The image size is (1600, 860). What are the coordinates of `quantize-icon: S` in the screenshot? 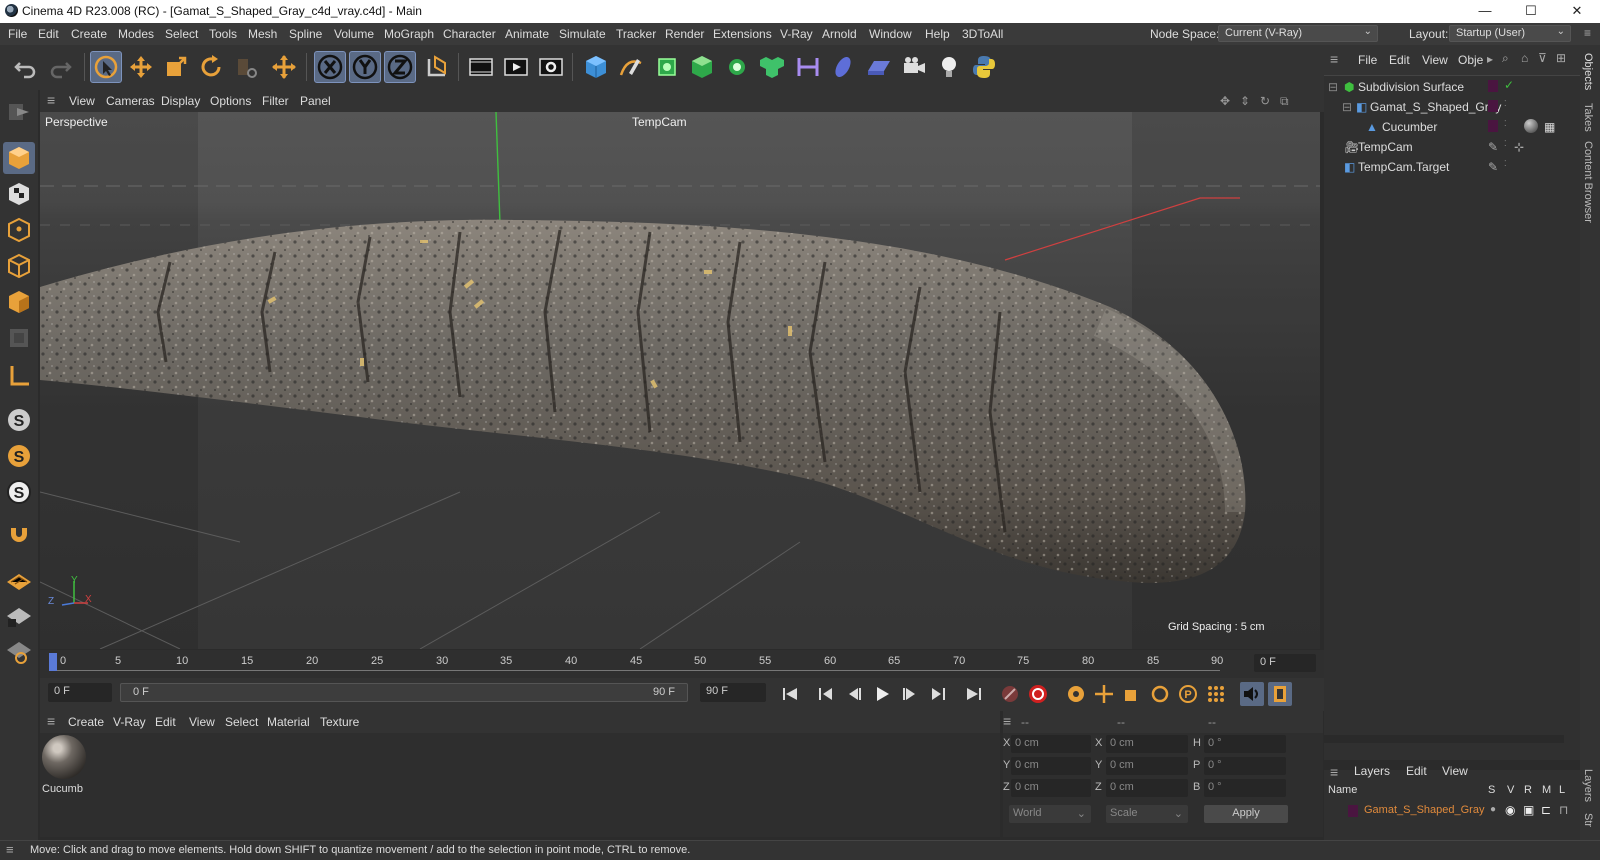 It's located at (19, 492).